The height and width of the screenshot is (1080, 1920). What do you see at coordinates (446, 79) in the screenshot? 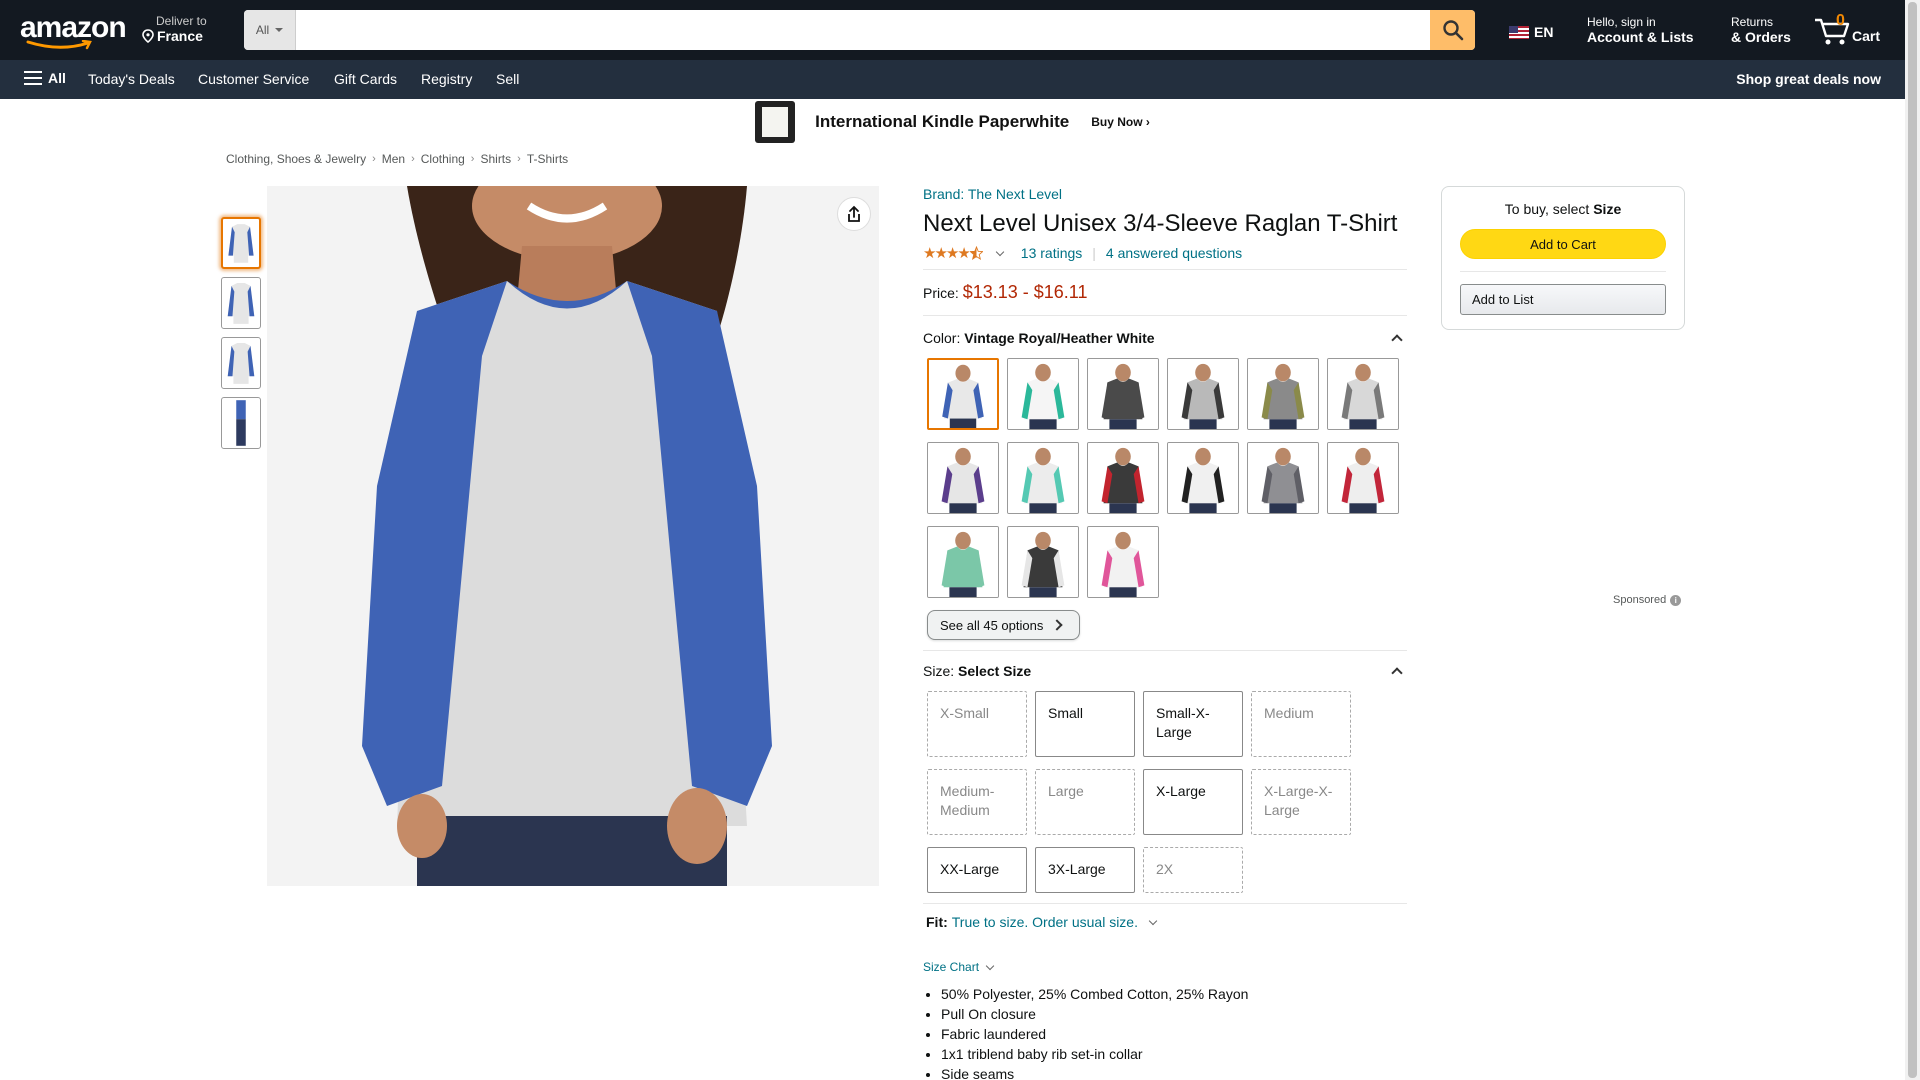
I see `nav-registry: Registry` at bounding box center [446, 79].